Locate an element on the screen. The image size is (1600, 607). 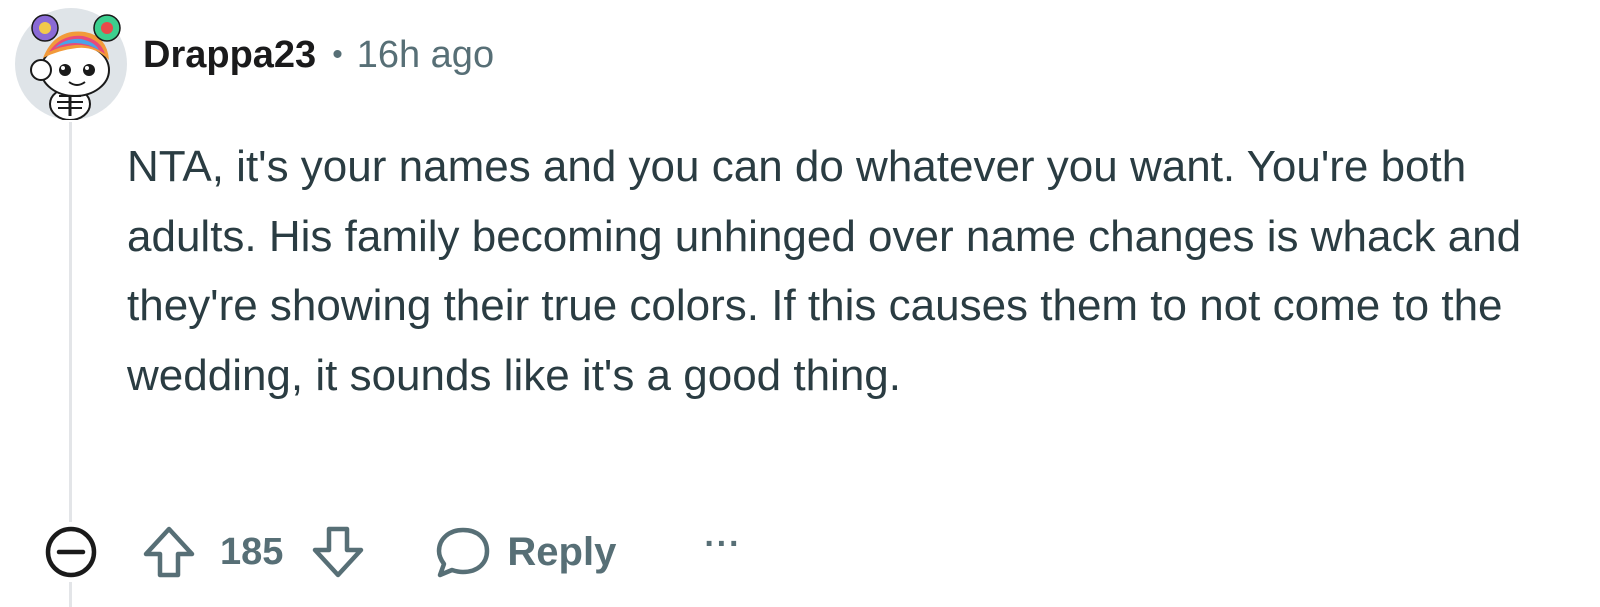
comment-header: Drappa23 • 16h ago is located at coordinates (318, 55).